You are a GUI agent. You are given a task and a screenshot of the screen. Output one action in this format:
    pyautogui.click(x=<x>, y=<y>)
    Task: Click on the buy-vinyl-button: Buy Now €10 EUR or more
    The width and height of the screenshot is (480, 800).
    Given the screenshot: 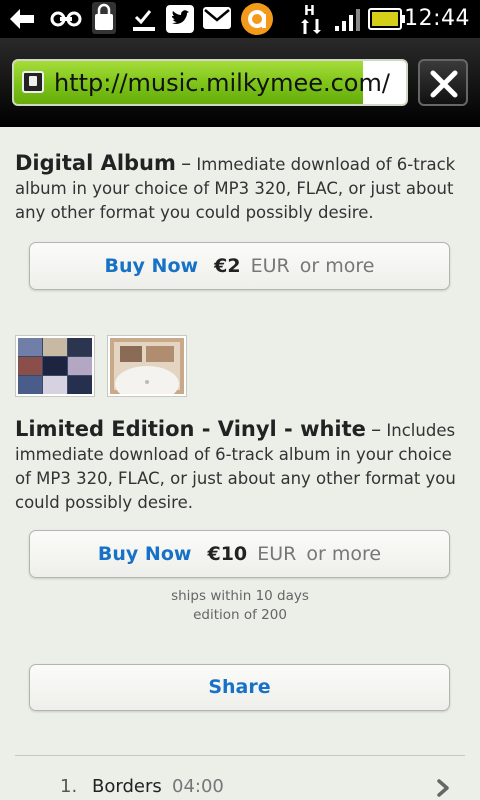 What is the action you would take?
    pyautogui.click(x=239, y=554)
    